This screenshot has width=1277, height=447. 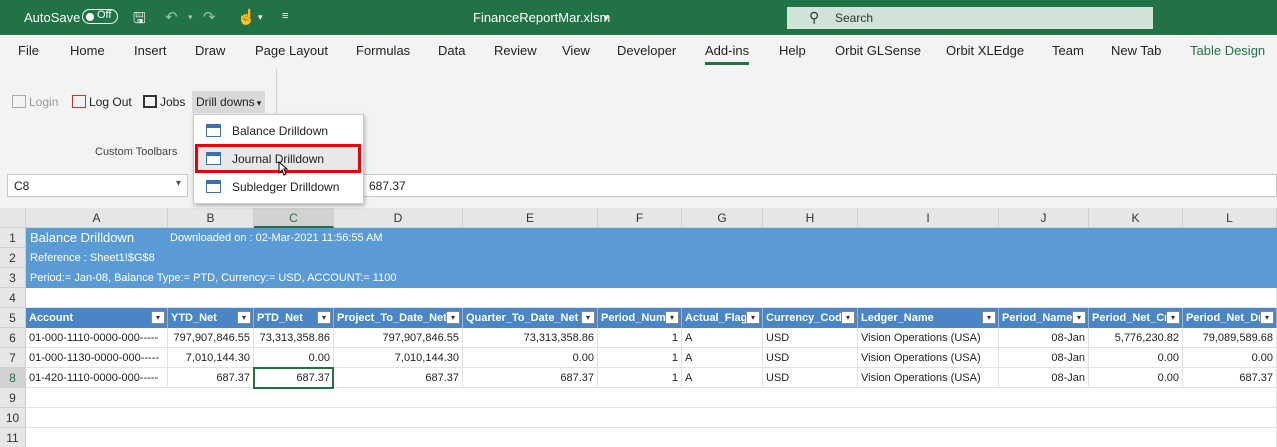 I want to click on redo-icon: ↷, so click(x=209, y=17).